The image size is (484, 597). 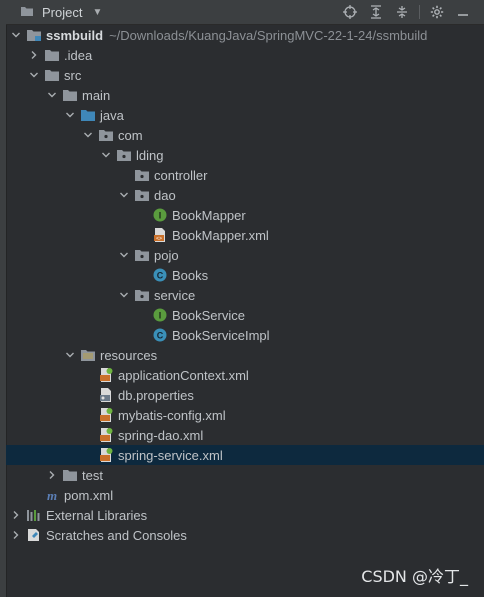 I want to click on tree-row-idea: .idea, so click(x=245, y=55).